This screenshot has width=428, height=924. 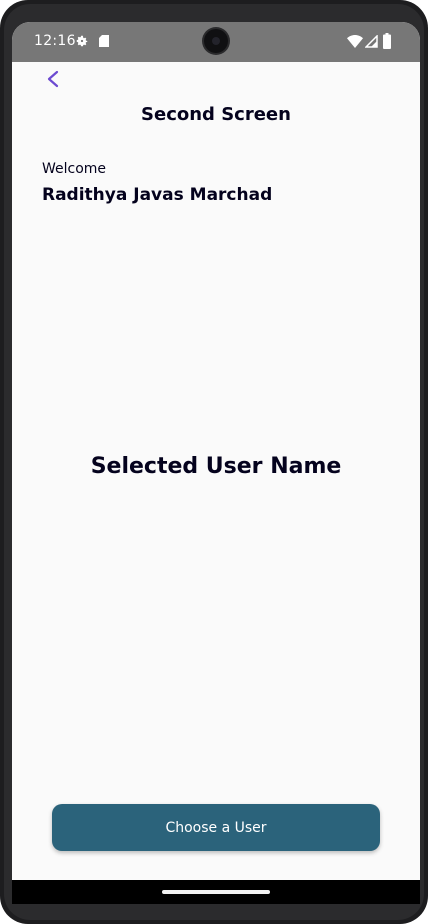 I want to click on status-bar: 12:16, so click(x=216, y=42).